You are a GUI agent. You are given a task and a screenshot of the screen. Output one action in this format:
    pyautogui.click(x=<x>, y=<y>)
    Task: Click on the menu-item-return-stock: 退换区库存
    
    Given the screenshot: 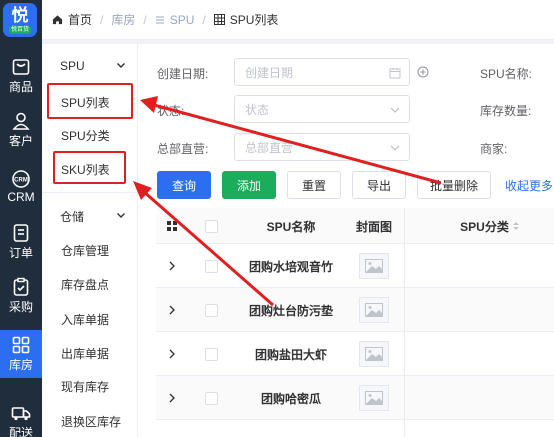 What is the action you would take?
    pyautogui.click(x=90, y=421)
    